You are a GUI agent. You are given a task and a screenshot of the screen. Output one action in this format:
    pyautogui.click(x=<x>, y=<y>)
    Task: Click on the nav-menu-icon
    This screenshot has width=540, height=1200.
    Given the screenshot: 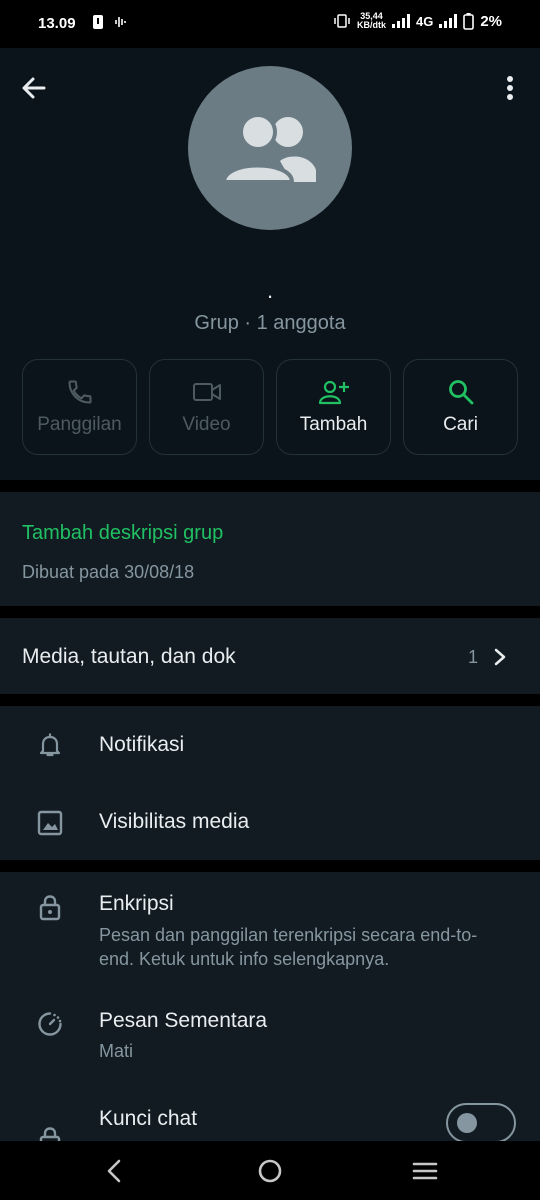 What is the action you would take?
    pyautogui.click(x=425, y=1171)
    